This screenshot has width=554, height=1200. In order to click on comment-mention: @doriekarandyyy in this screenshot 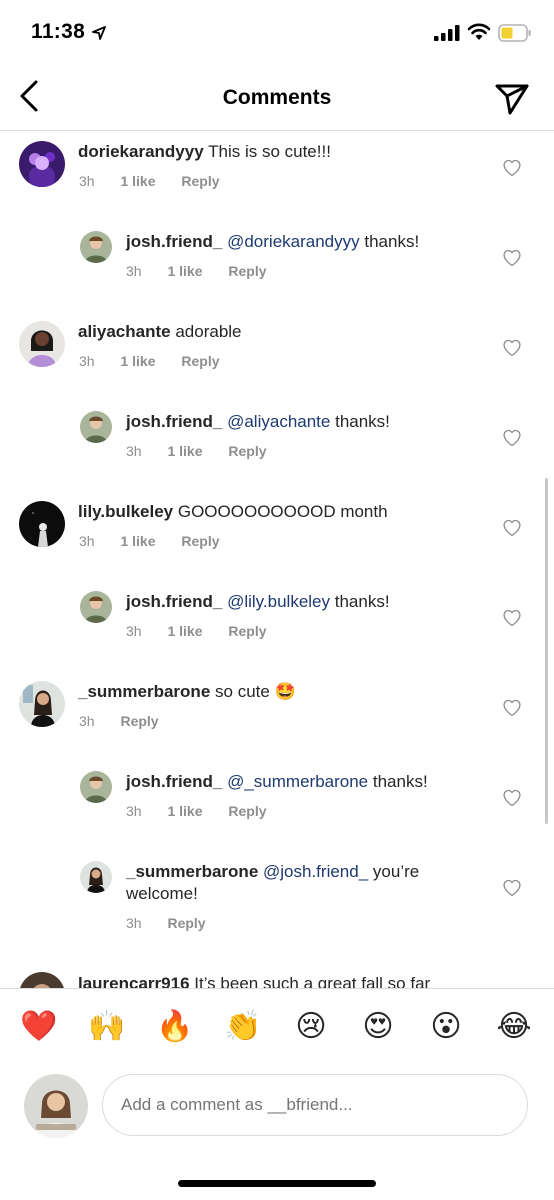, I will do `click(293, 241)`.